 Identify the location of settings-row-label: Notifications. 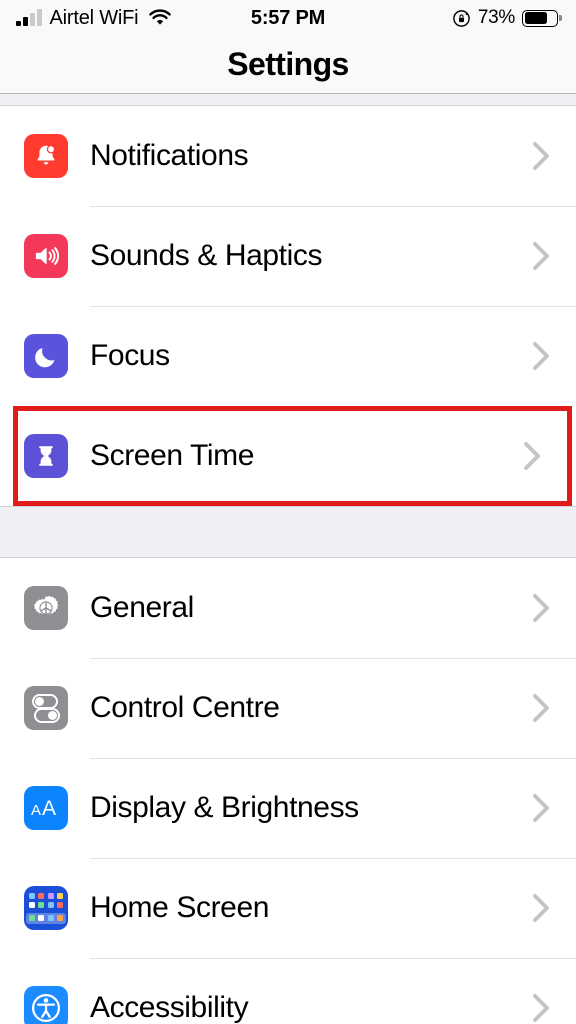
(169, 155).